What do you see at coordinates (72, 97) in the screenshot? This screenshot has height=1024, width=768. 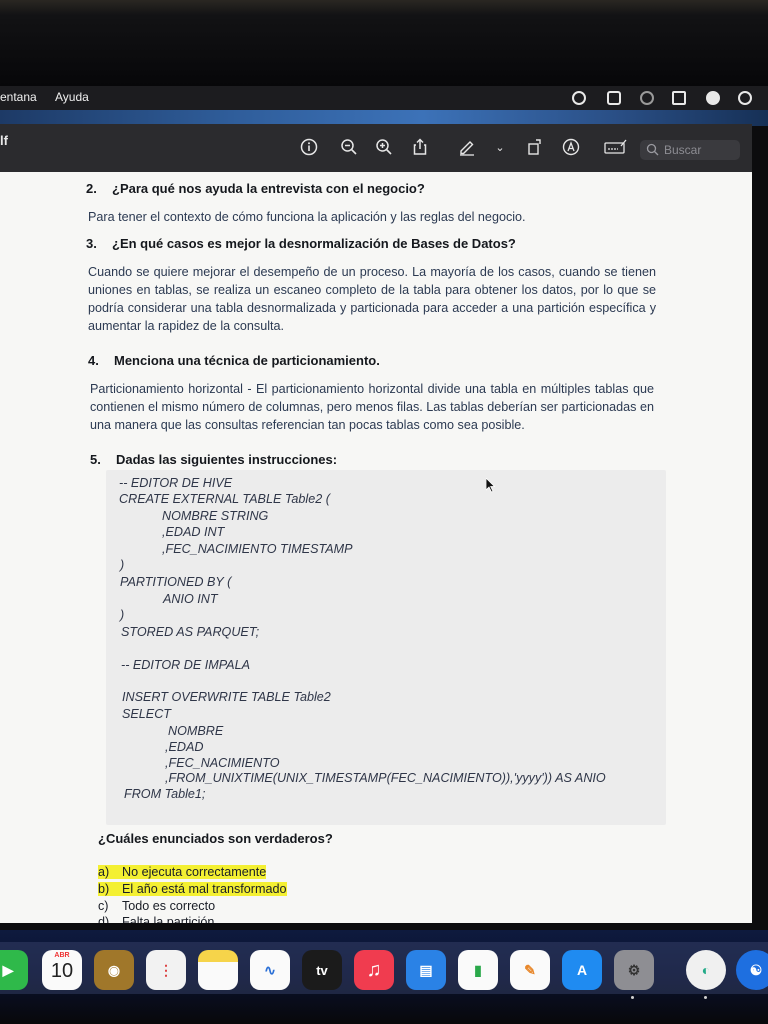 I see `menu-ayuda: Ayuda` at bounding box center [72, 97].